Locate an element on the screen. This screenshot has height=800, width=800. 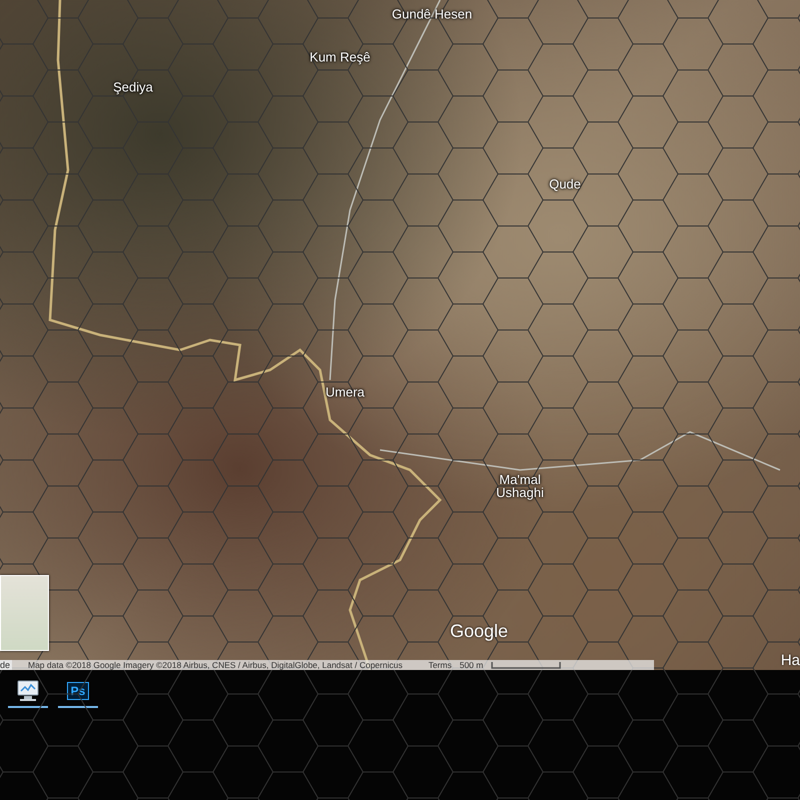
place-label: Ma'mal Ushaghi is located at coordinates (520, 486).